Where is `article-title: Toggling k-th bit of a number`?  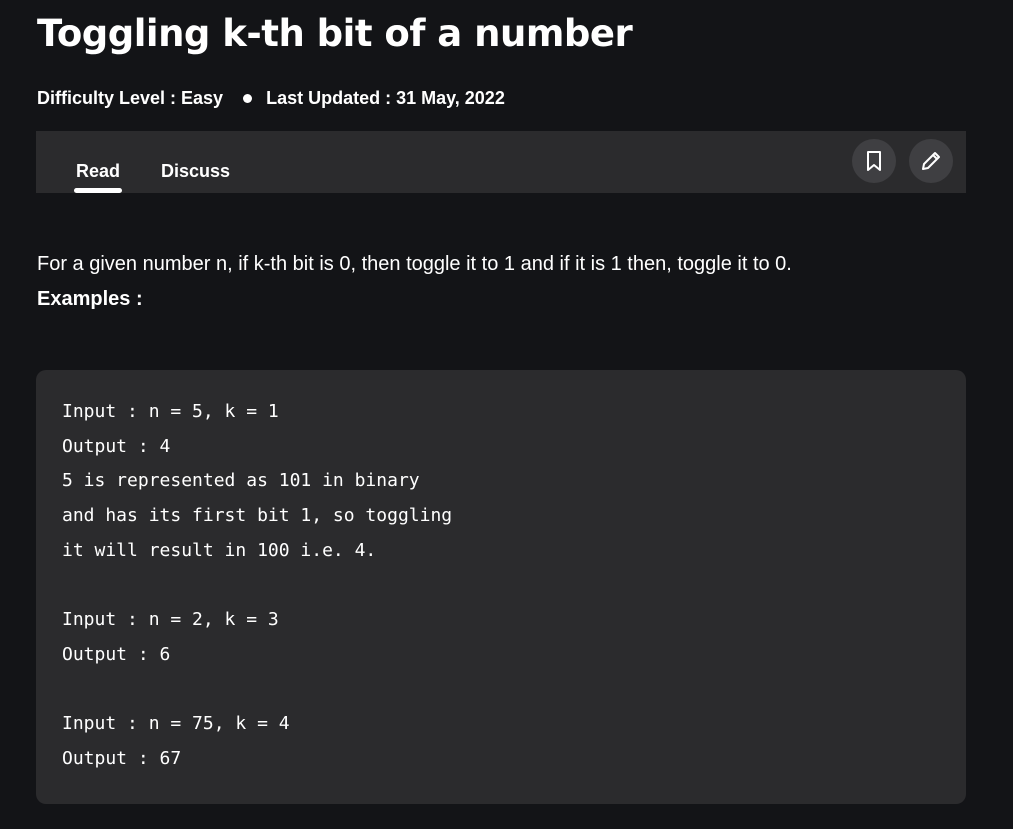 article-title: Toggling k-th bit of a number is located at coordinates (335, 33).